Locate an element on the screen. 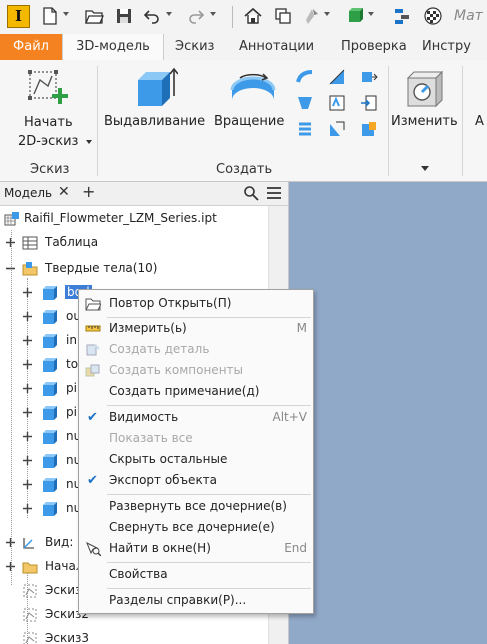  app-logo-icon: I is located at coordinates (18, 16).